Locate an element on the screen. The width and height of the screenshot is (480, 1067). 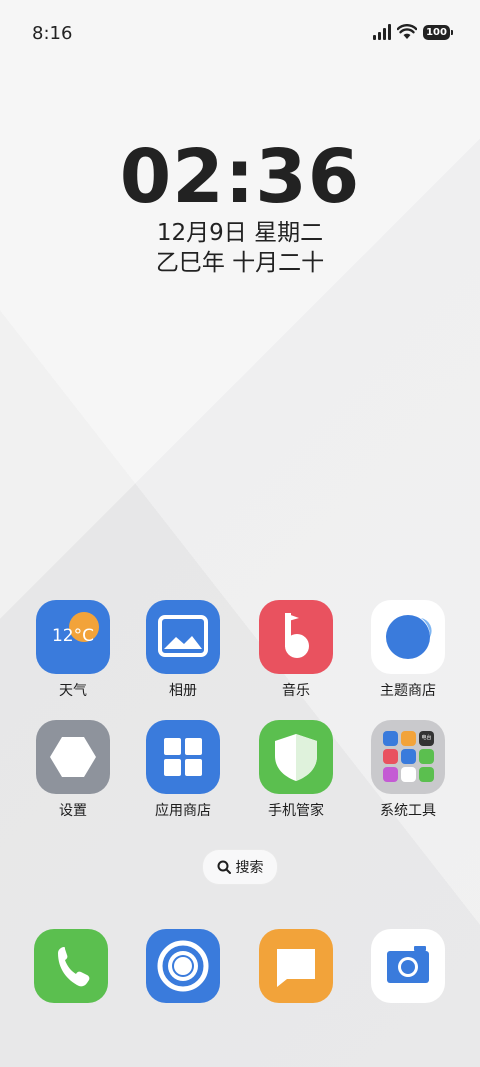
app-settings: 设置 is located at coordinates (73, 770).